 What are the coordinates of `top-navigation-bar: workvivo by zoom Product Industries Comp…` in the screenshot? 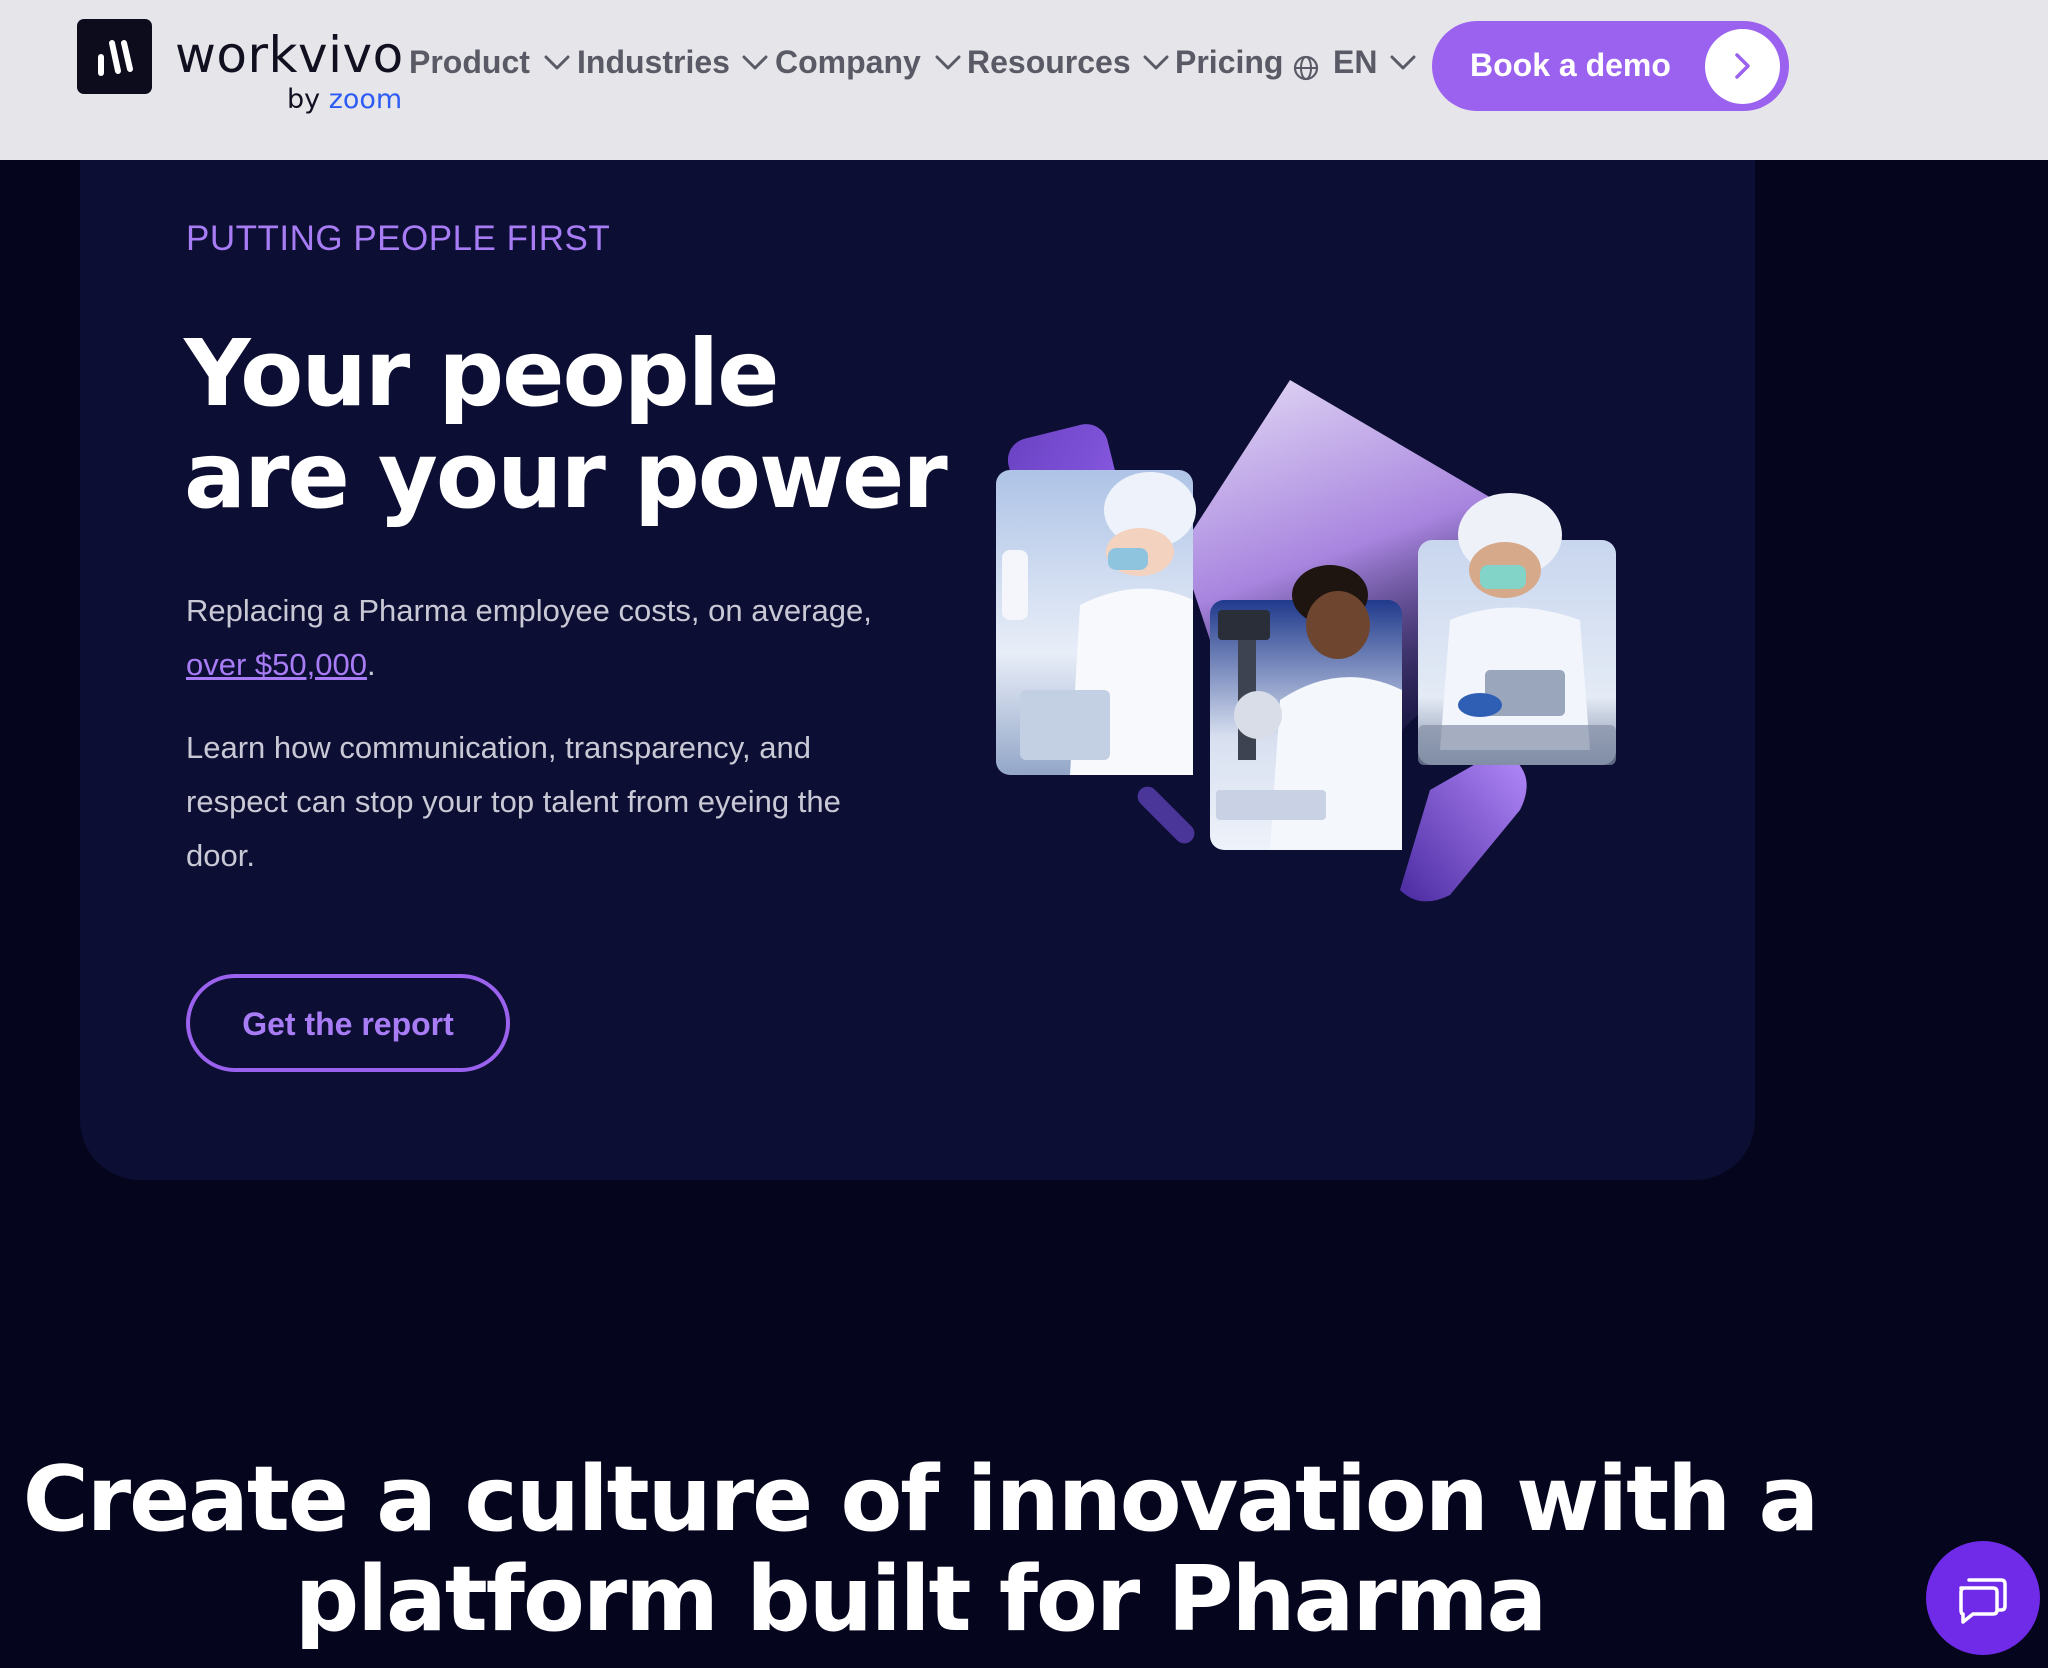 It's located at (1024, 80).